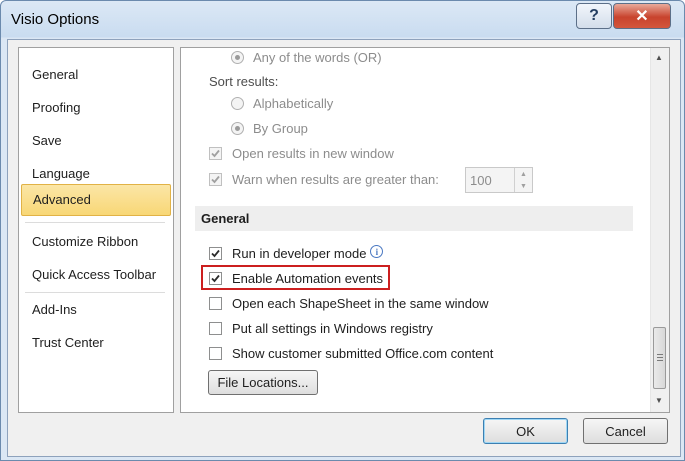 This screenshot has height=461, width=685. What do you see at coordinates (293, 103) in the screenshot?
I see `option-label: Alphabetically` at bounding box center [293, 103].